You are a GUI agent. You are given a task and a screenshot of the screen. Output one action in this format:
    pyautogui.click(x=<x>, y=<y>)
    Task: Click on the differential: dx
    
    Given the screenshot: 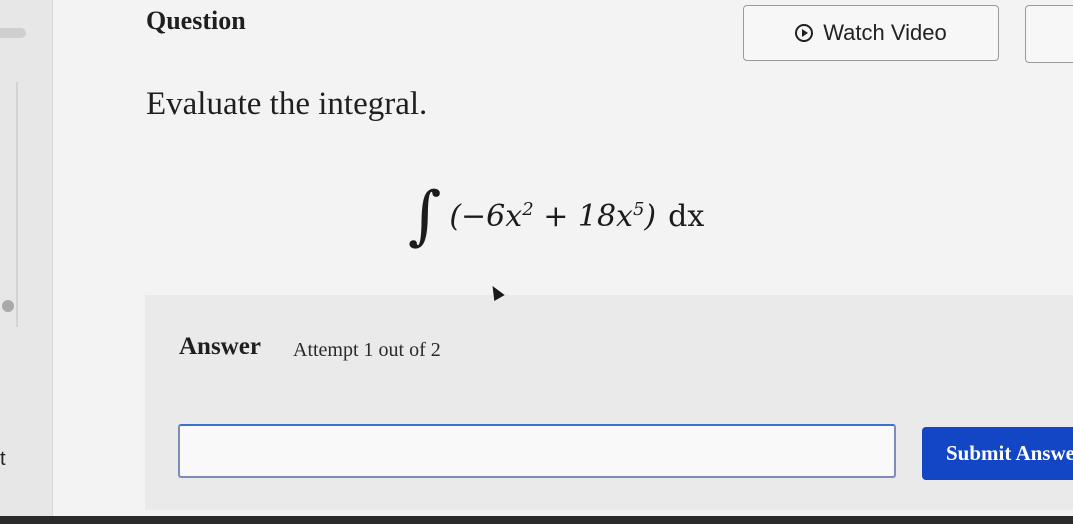 What is the action you would take?
    pyautogui.click(x=686, y=216)
    